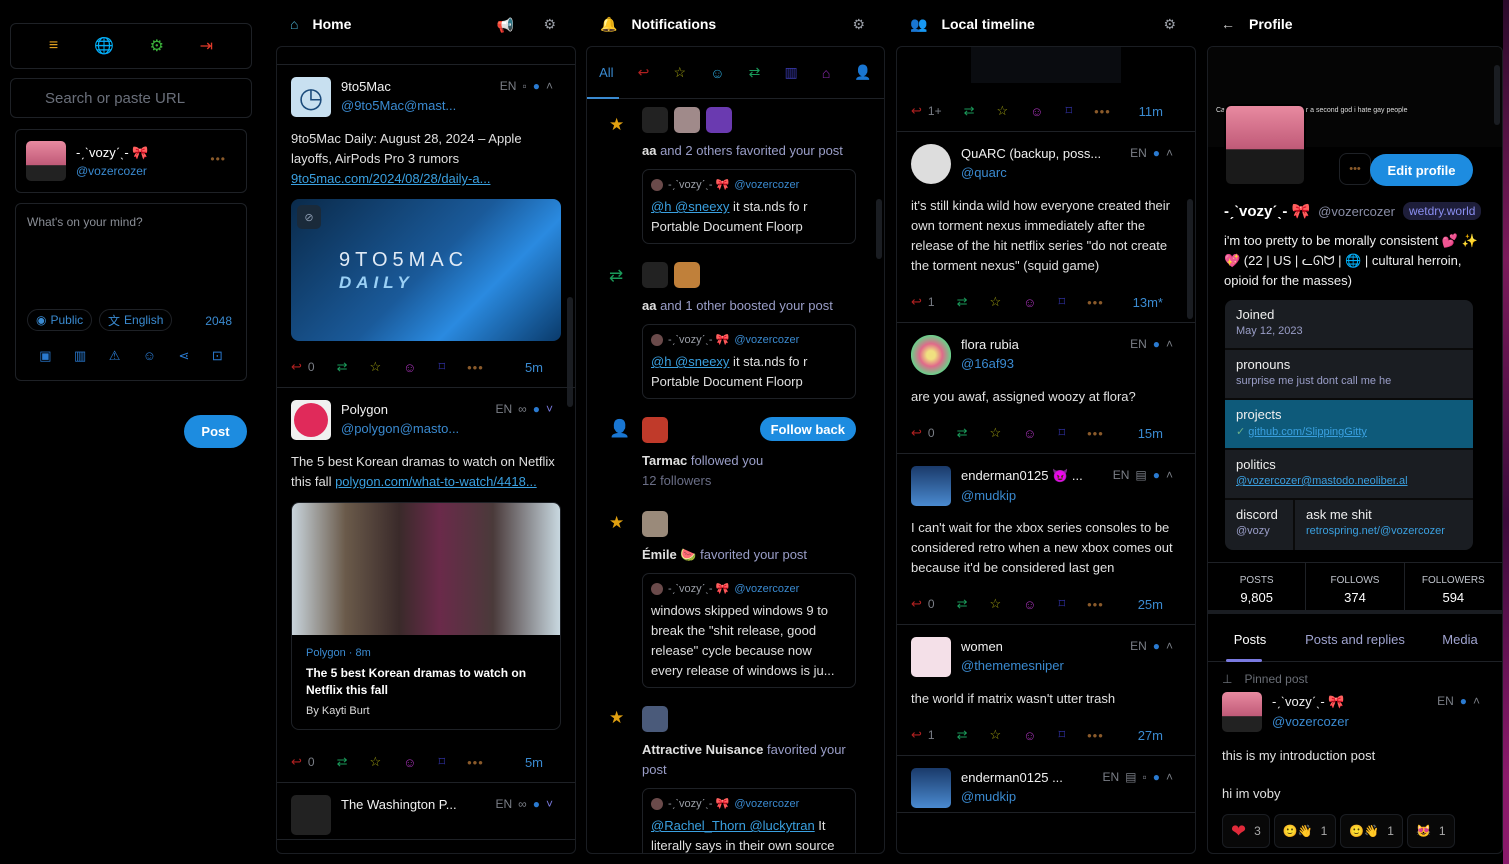 This screenshot has height=864, width=1509. I want to click on tab-boosts: ⇄, so click(755, 72).